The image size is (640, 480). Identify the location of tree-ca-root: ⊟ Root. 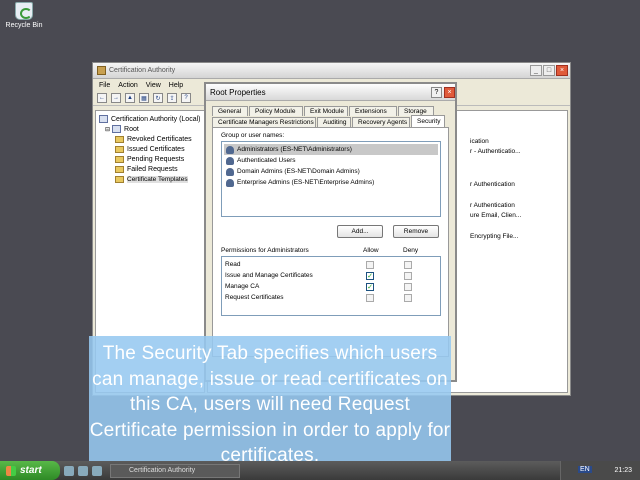
(150, 129).